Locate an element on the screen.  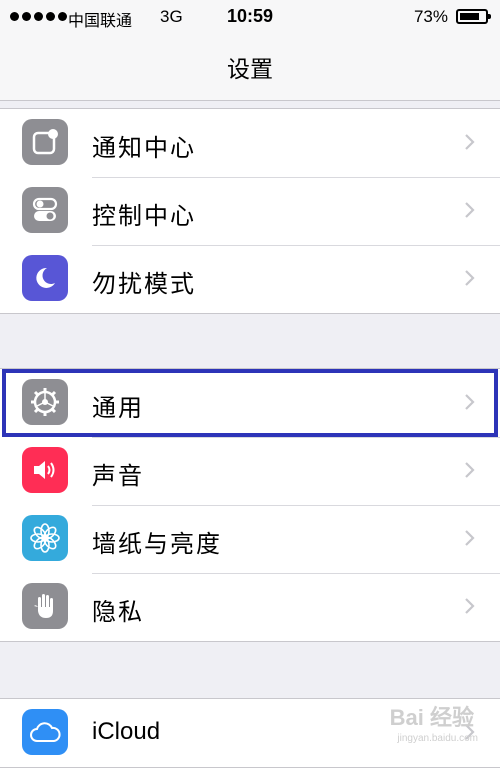
battery-percentage: 73% is located at coordinates (430, 16).